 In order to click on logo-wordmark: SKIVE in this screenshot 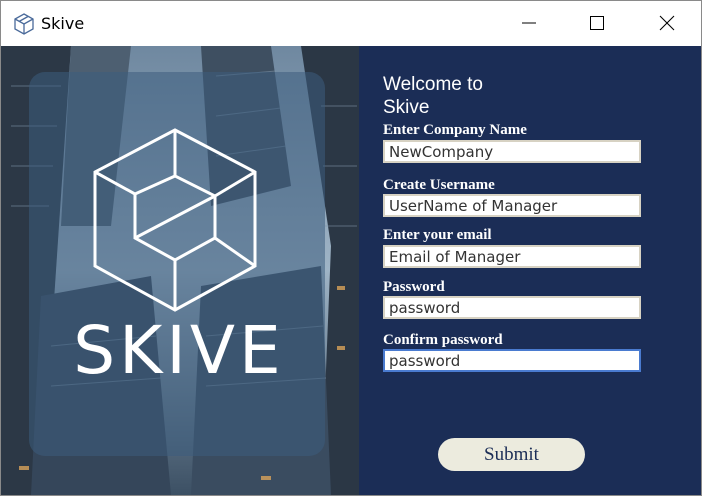, I will do `click(179, 350)`.